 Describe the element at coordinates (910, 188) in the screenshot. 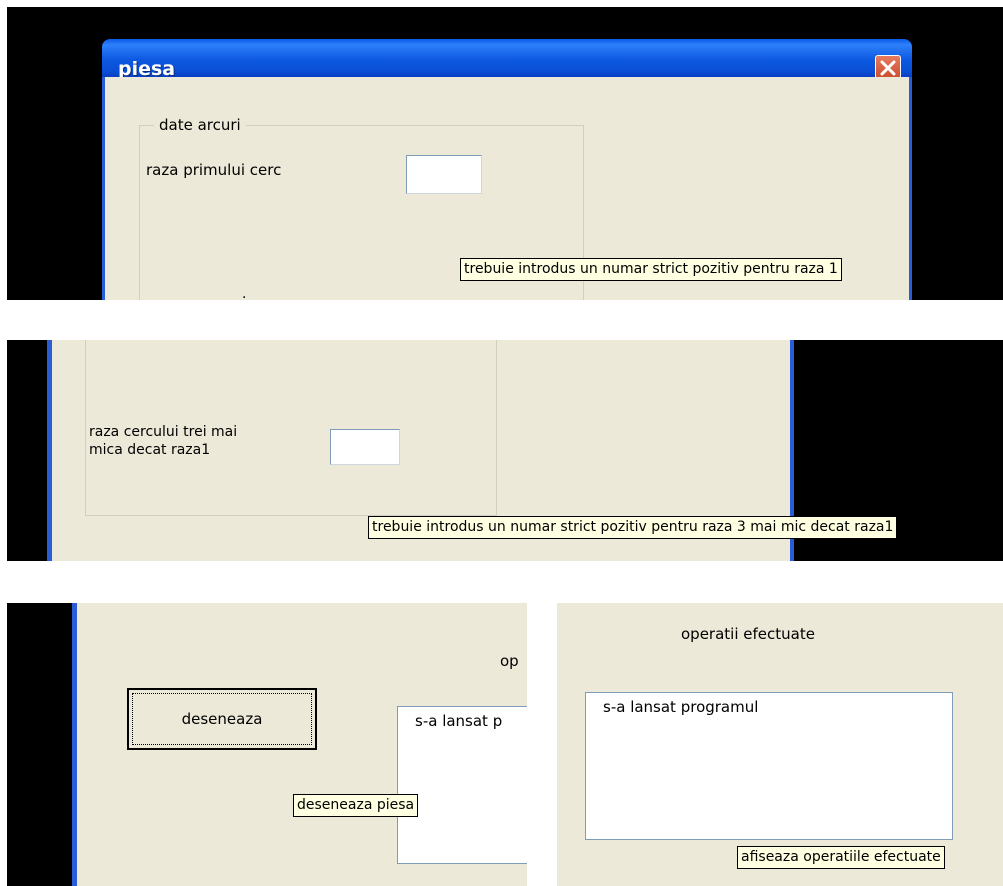

I see `window-border-right` at that location.